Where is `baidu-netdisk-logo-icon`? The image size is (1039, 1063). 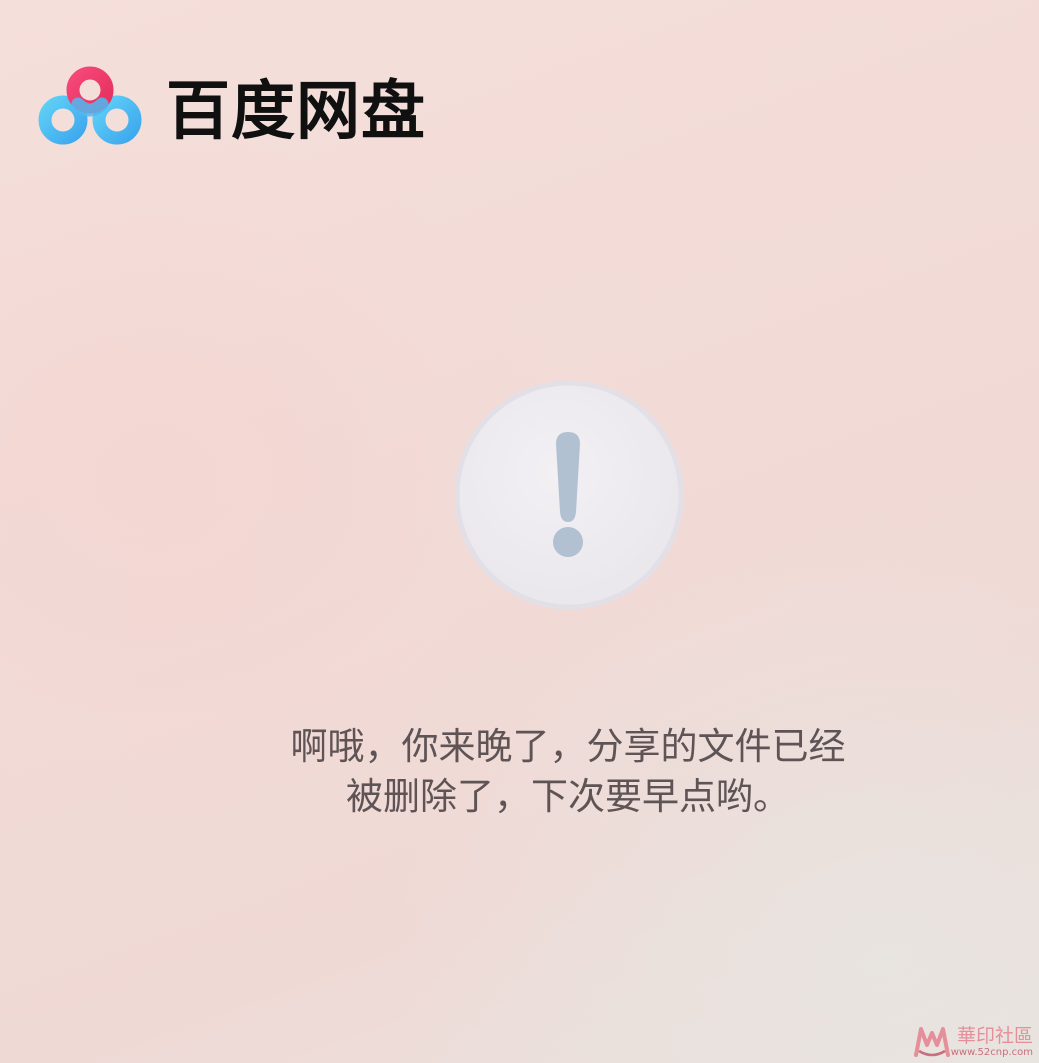 baidu-netdisk-logo-icon is located at coordinates (90, 105).